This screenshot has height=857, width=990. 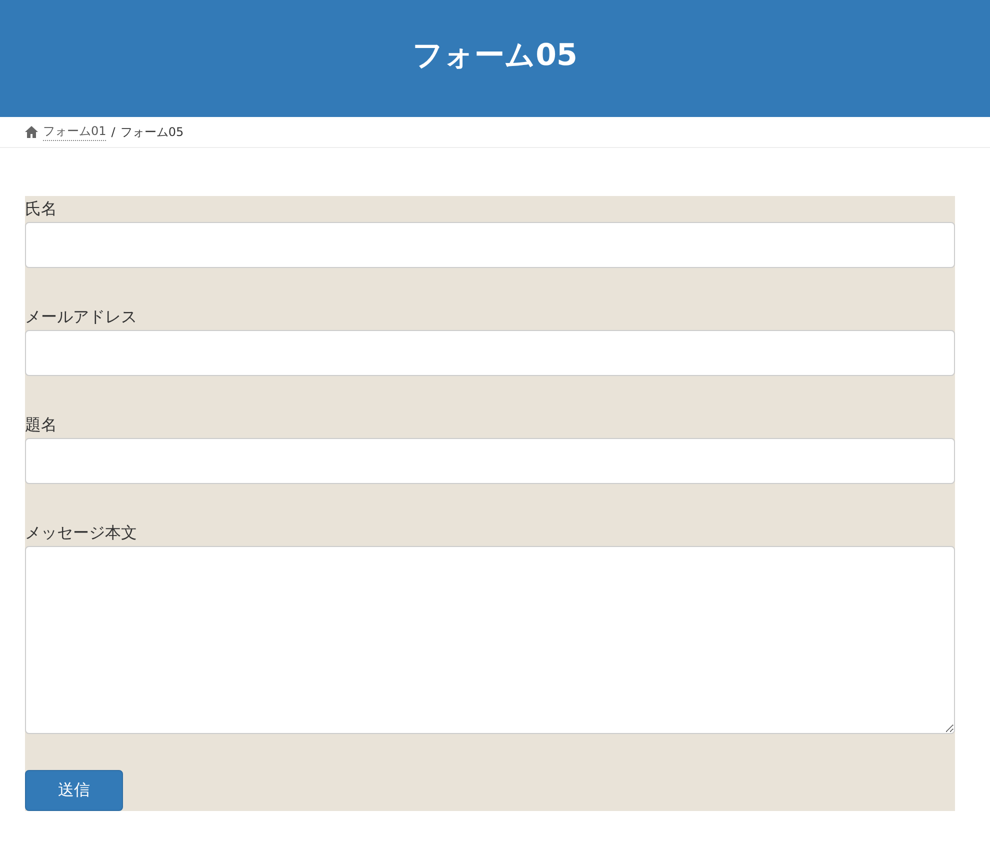 I want to click on breadcrumb-current: フォーム05, so click(x=152, y=132).